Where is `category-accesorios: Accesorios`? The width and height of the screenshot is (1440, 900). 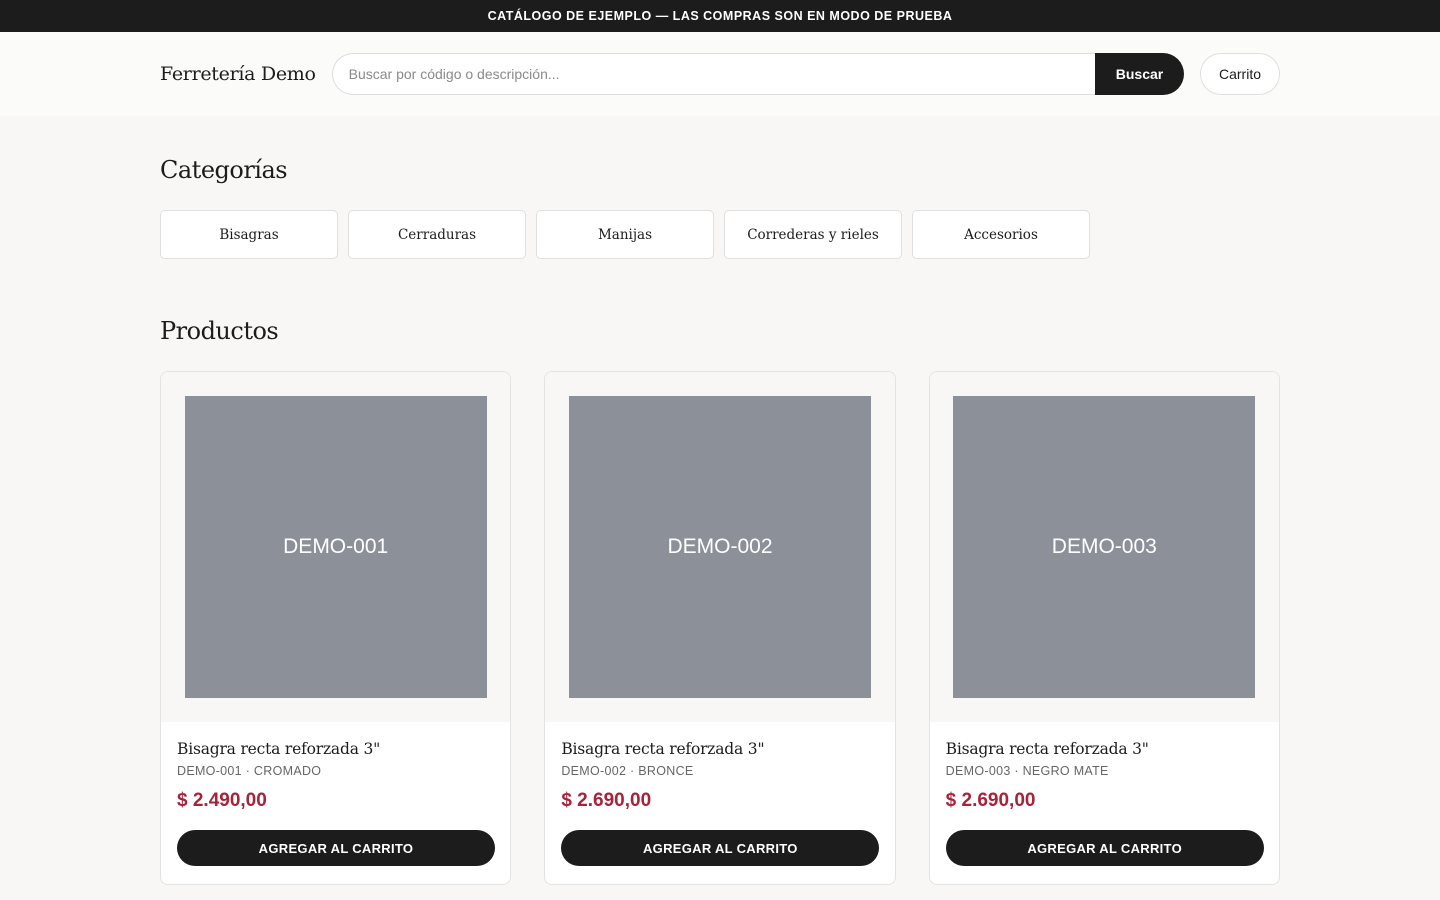
category-accesorios: Accesorios is located at coordinates (1001, 234).